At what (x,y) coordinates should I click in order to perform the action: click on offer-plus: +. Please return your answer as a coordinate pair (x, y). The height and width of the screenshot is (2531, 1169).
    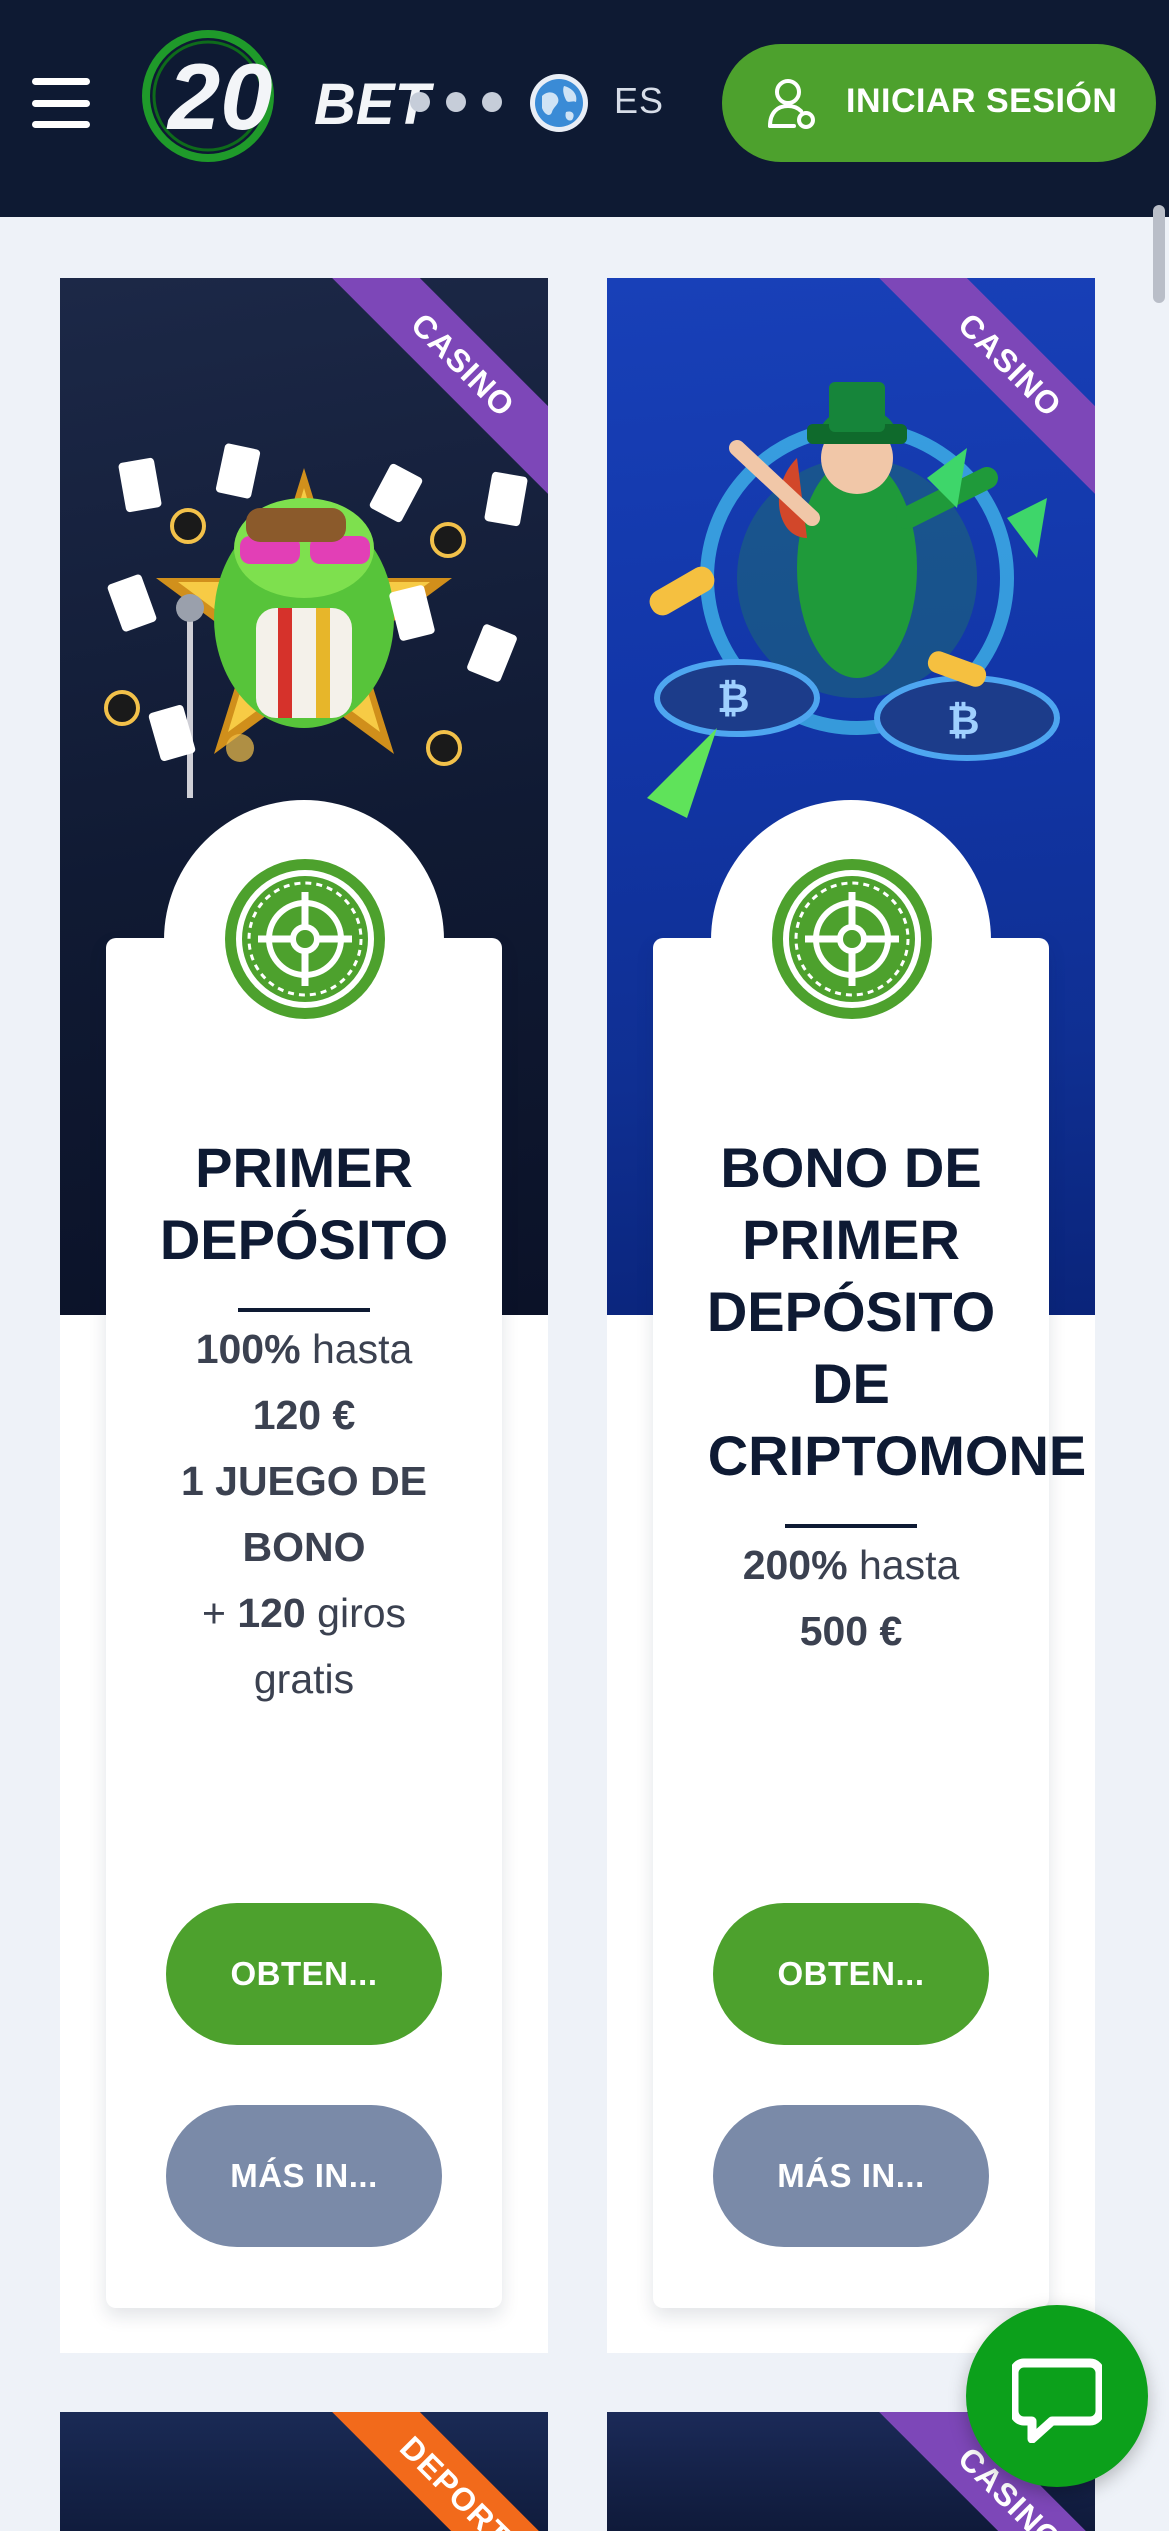
    Looking at the image, I should click on (213, 1613).